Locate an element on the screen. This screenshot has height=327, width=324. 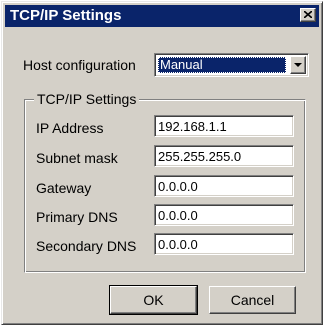
ip-address-input is located at coordinates (224, 126).